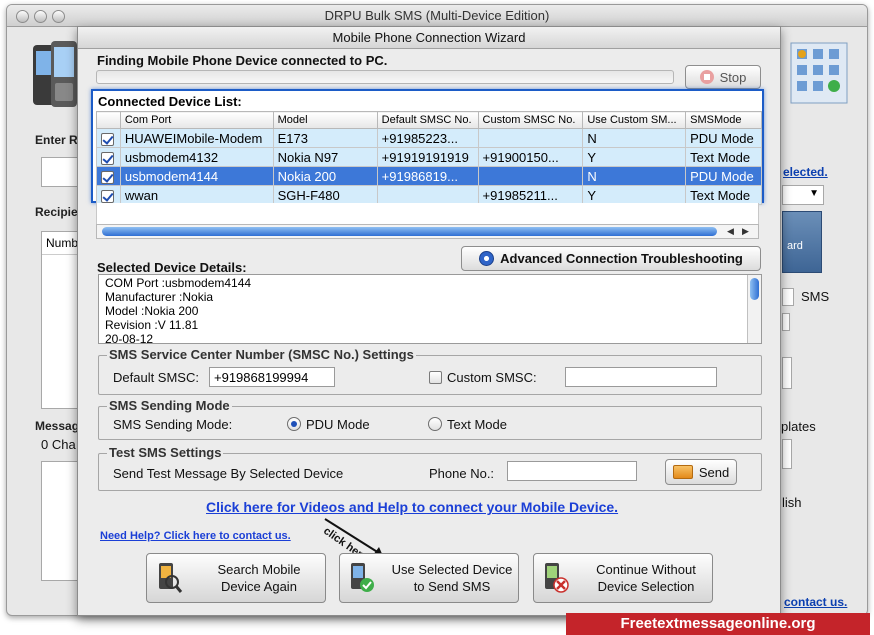 This screenshot has width=874, height=635. Describe the element at coordinates (815, 602) in the screenshot. I see `contact-us-link: contact us.` at that location.